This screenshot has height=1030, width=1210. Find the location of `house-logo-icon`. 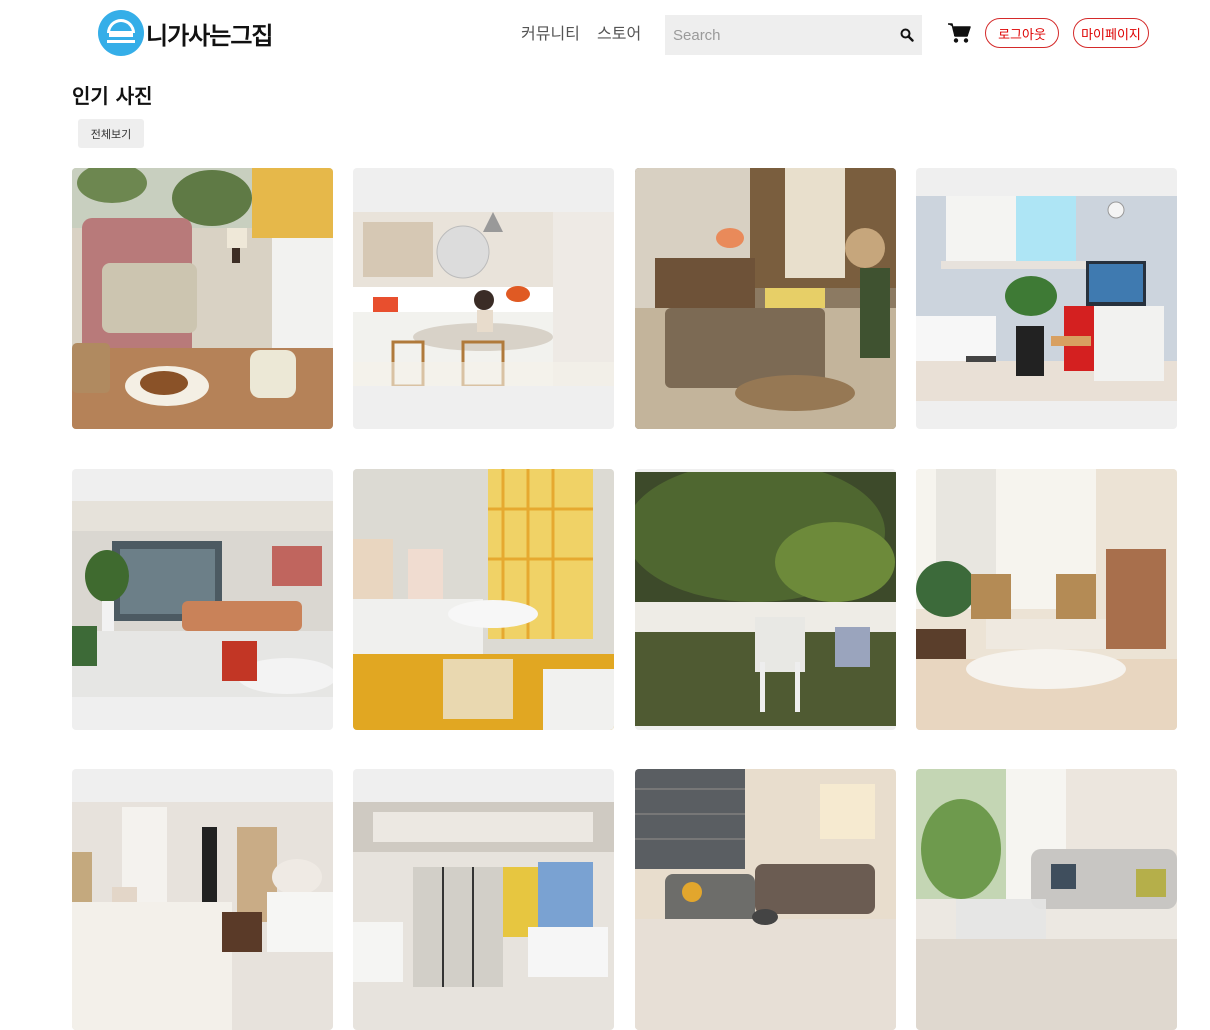

house-logo-icon is located at coordinates (121, 33).